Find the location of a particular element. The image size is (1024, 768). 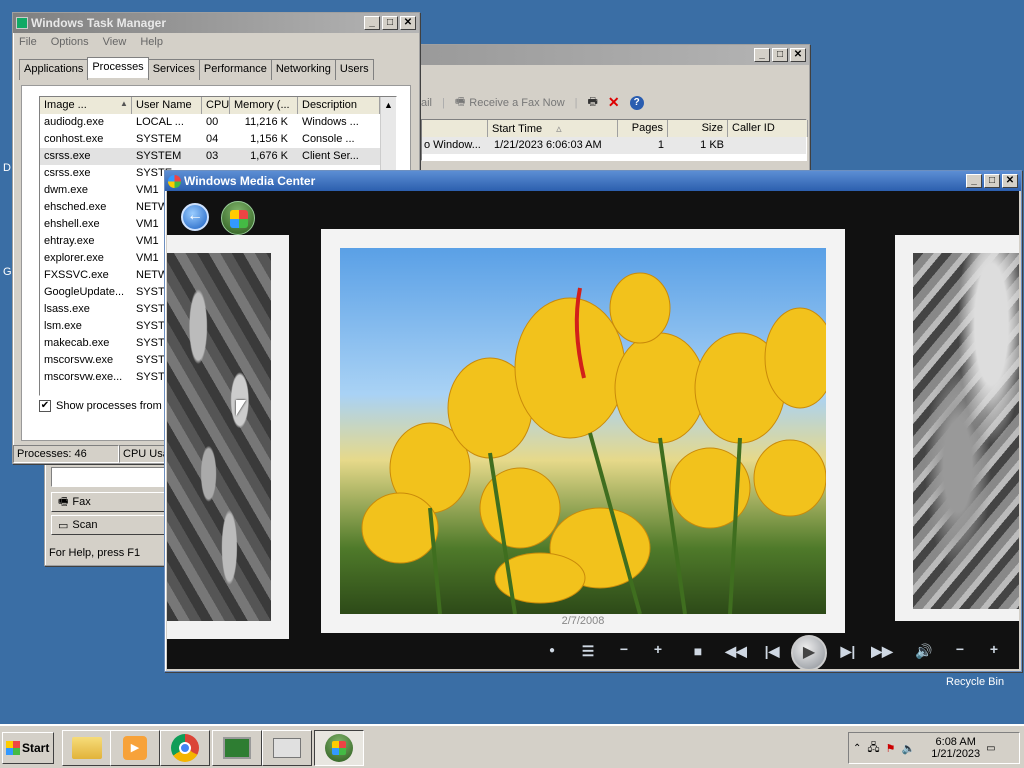

rewind-button: ◀◀ is located at coordinates (736, 651).